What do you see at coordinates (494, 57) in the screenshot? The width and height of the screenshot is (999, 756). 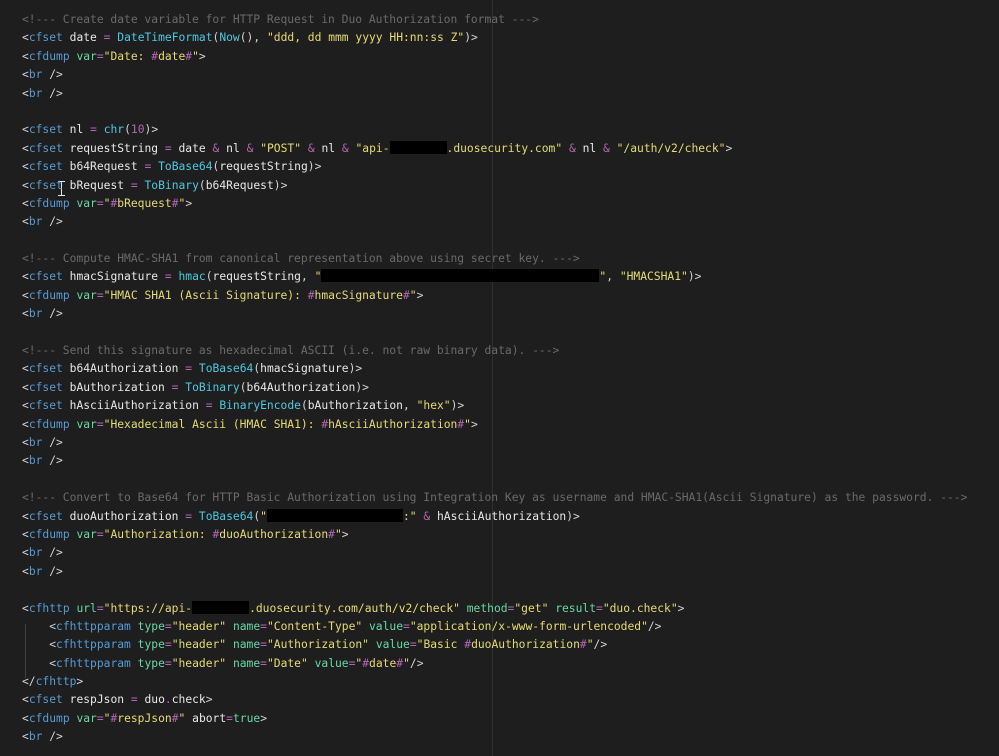 I see `code-line: <cfdump var="Date: #date#">` at bounding box center [494, 57].